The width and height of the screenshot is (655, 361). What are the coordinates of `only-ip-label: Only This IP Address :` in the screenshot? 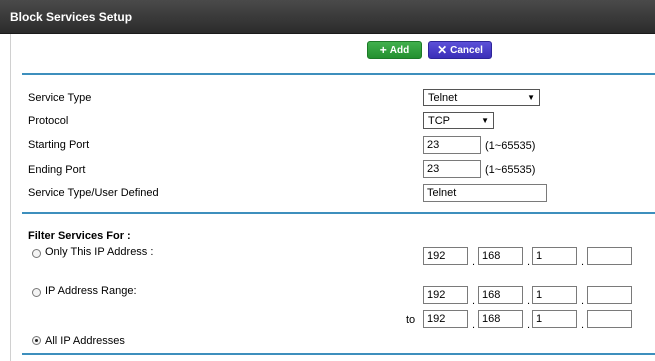 It's located at (99, 252).